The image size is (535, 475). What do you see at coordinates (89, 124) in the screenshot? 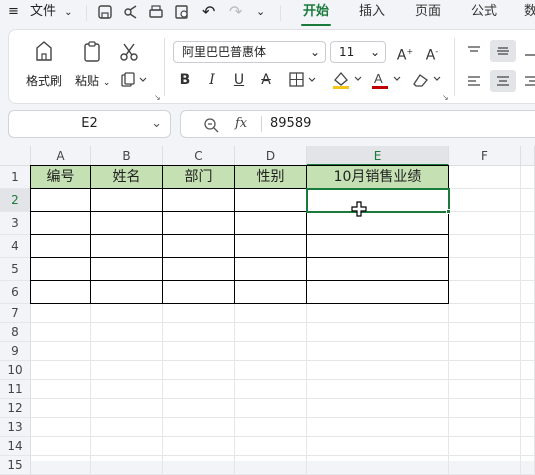
I see `name-box: E2 ⌄` at bounding box center [89, 124].